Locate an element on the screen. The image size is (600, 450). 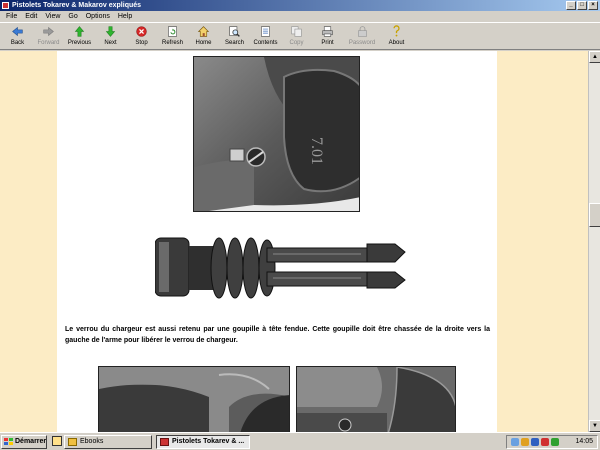
forward-arrow-icon is located at coordinates (48, 31).